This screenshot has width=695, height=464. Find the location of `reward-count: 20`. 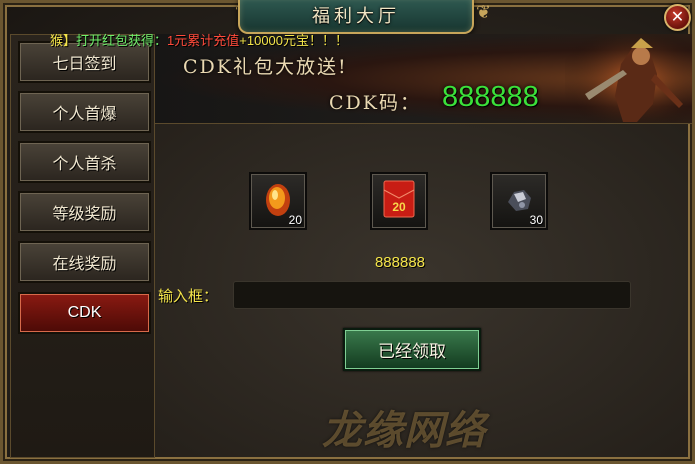

reward-count: 20 is located at coordinates (295, 220).